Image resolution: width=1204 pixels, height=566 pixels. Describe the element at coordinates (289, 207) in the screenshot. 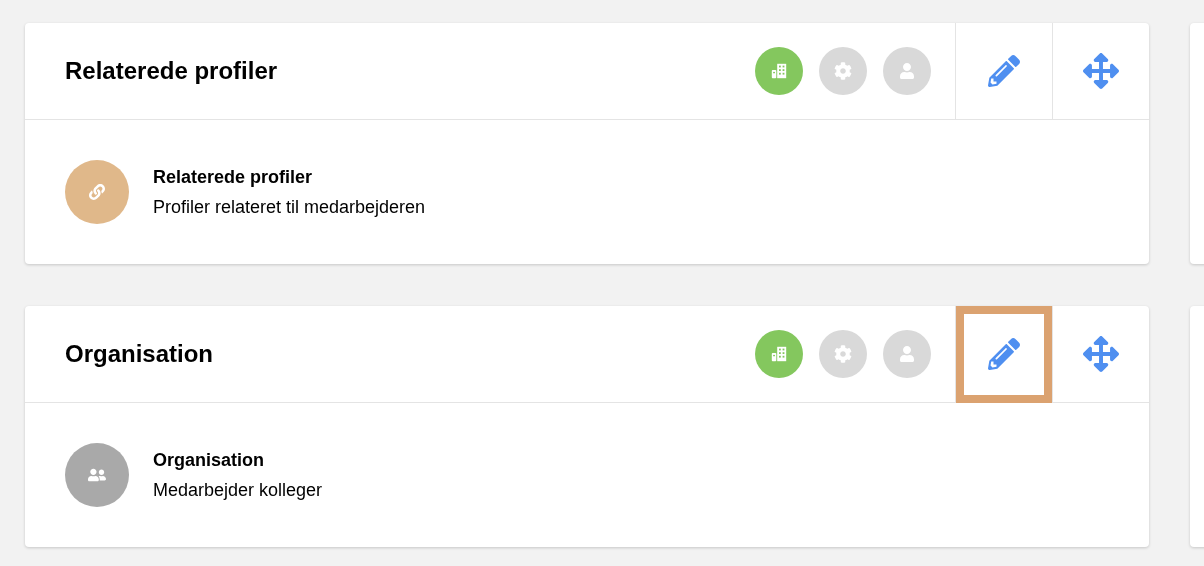

I see `item-description: Profiler relateret til medarbejderen` at that location.